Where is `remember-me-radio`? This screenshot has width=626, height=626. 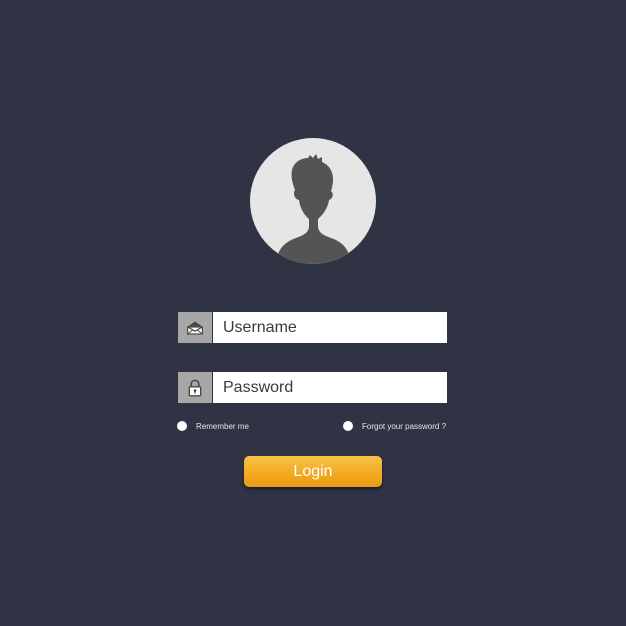 remember-me-radio is located at coordinates (182, 426).